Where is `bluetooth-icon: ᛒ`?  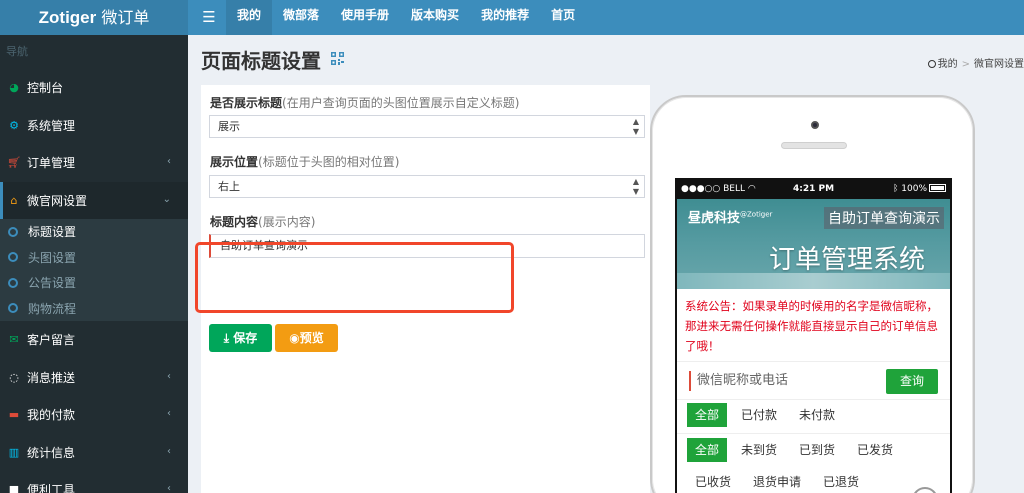 bluetooth-icon: ᛒ is located at coordinates (895, 189).